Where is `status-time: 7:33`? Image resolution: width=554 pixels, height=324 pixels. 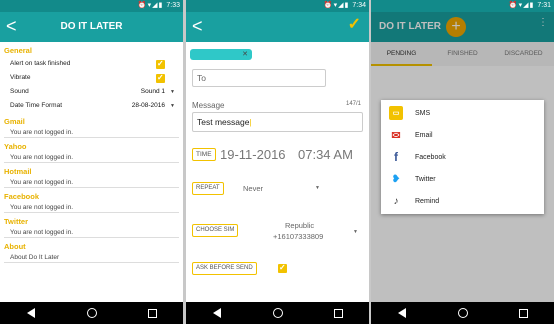
status-time: 7:33 is located at coordinates (173, 5).